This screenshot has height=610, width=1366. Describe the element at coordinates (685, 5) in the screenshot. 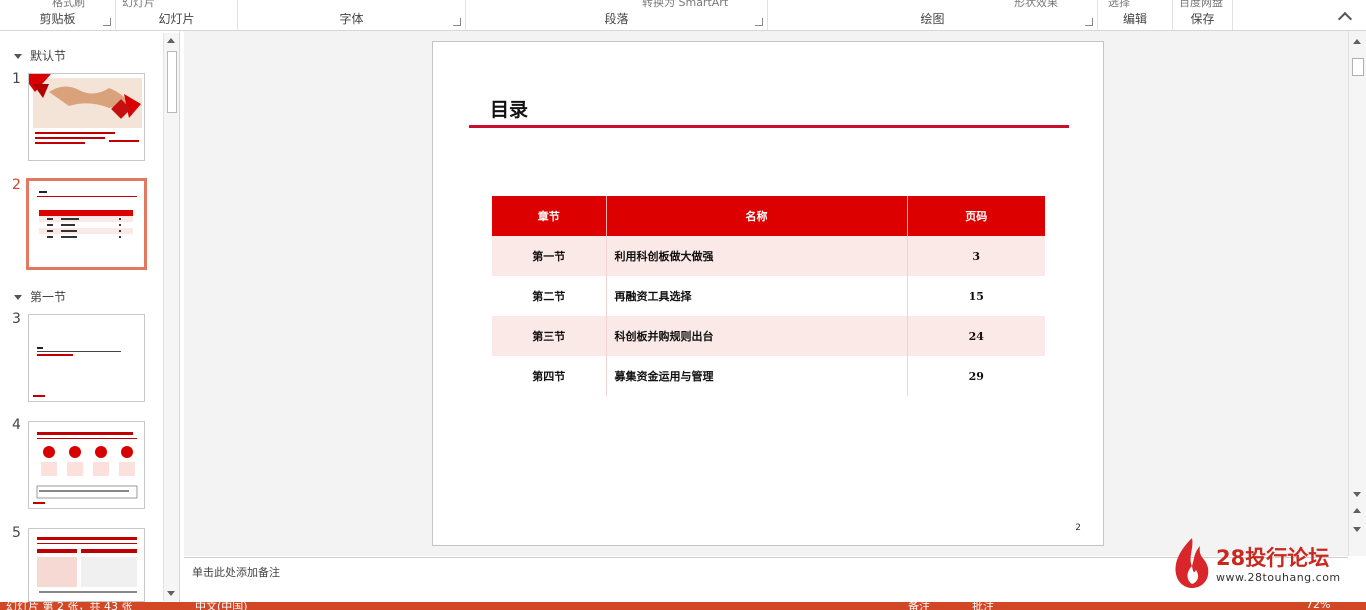

I see `convert-smartart-button: 转换为 SmartArt` at that location.